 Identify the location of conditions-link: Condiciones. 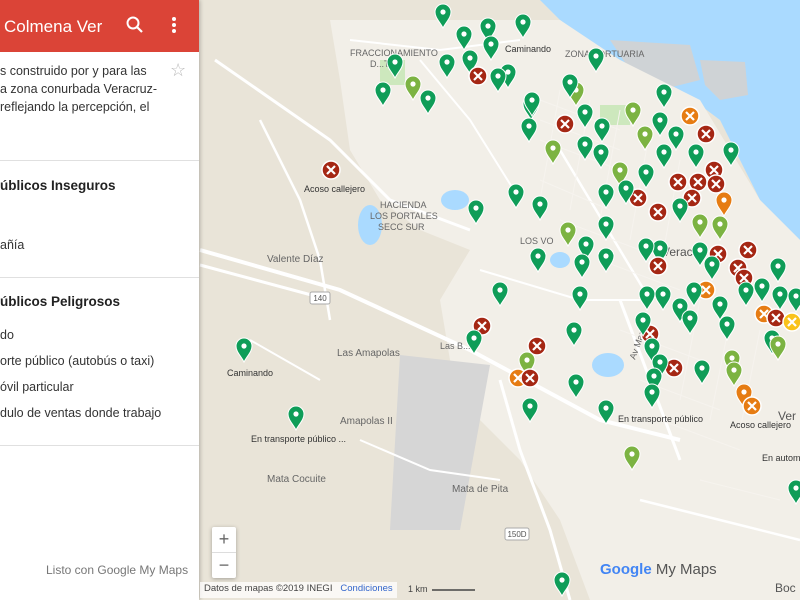
(366, 588).